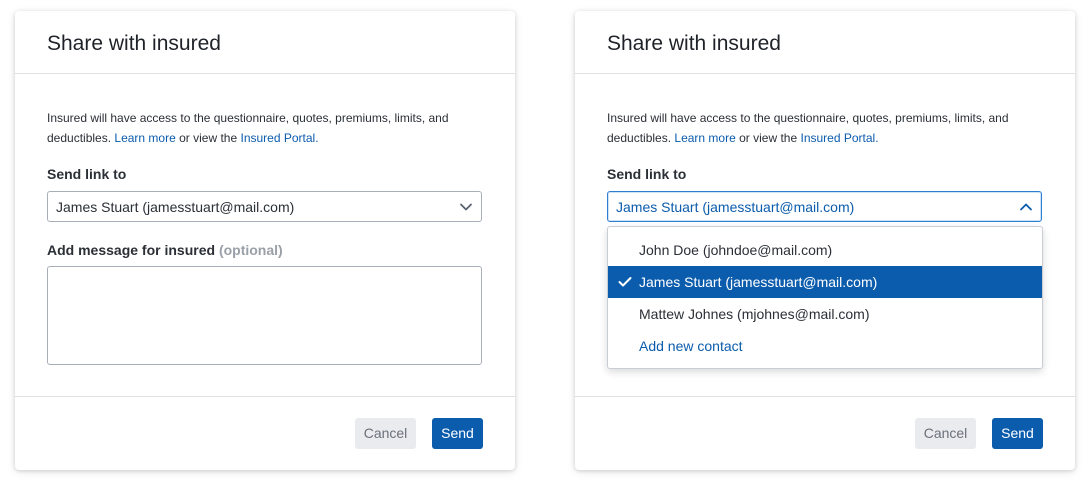 This screenshot has height=490, width=1090. Describe the element at coordinates (825, 250) in the screenshot. I see `contact-option: John Doe (johndoe@mail.com)` at that location.